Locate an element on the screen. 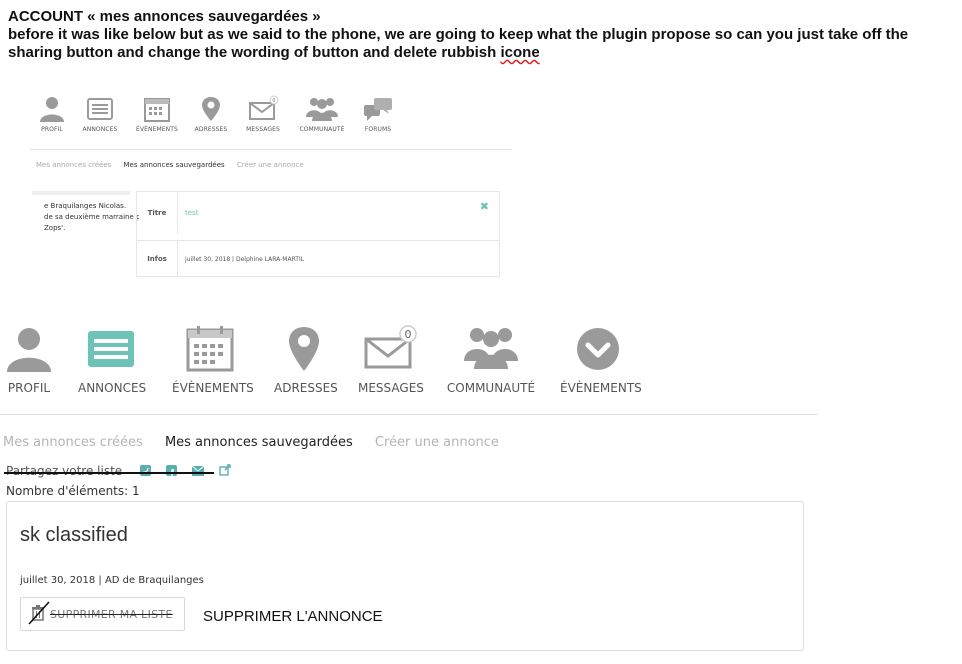 This screenshot has height=664, width=962. nav-adresses: ADRESSES is located at coordinates (306, 360).